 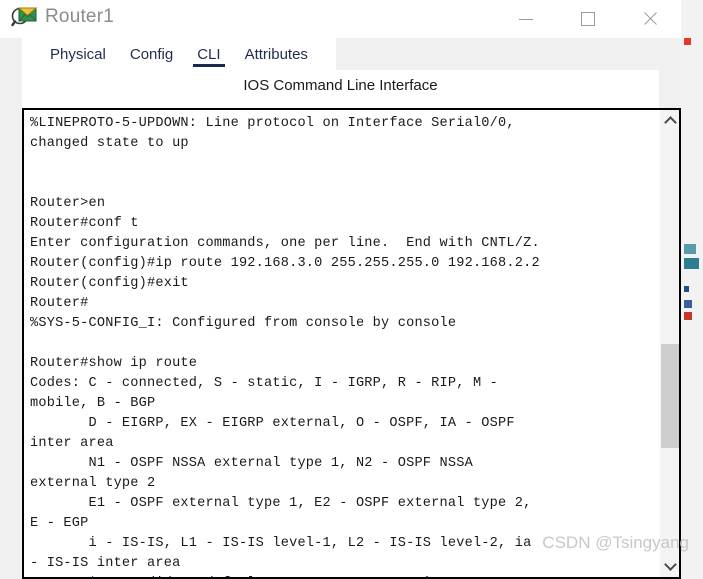 What do you see at coordinates (59, 523) in the screenshot?
I see `terminal-line: E - EGP` at bounding box center [59, 523].